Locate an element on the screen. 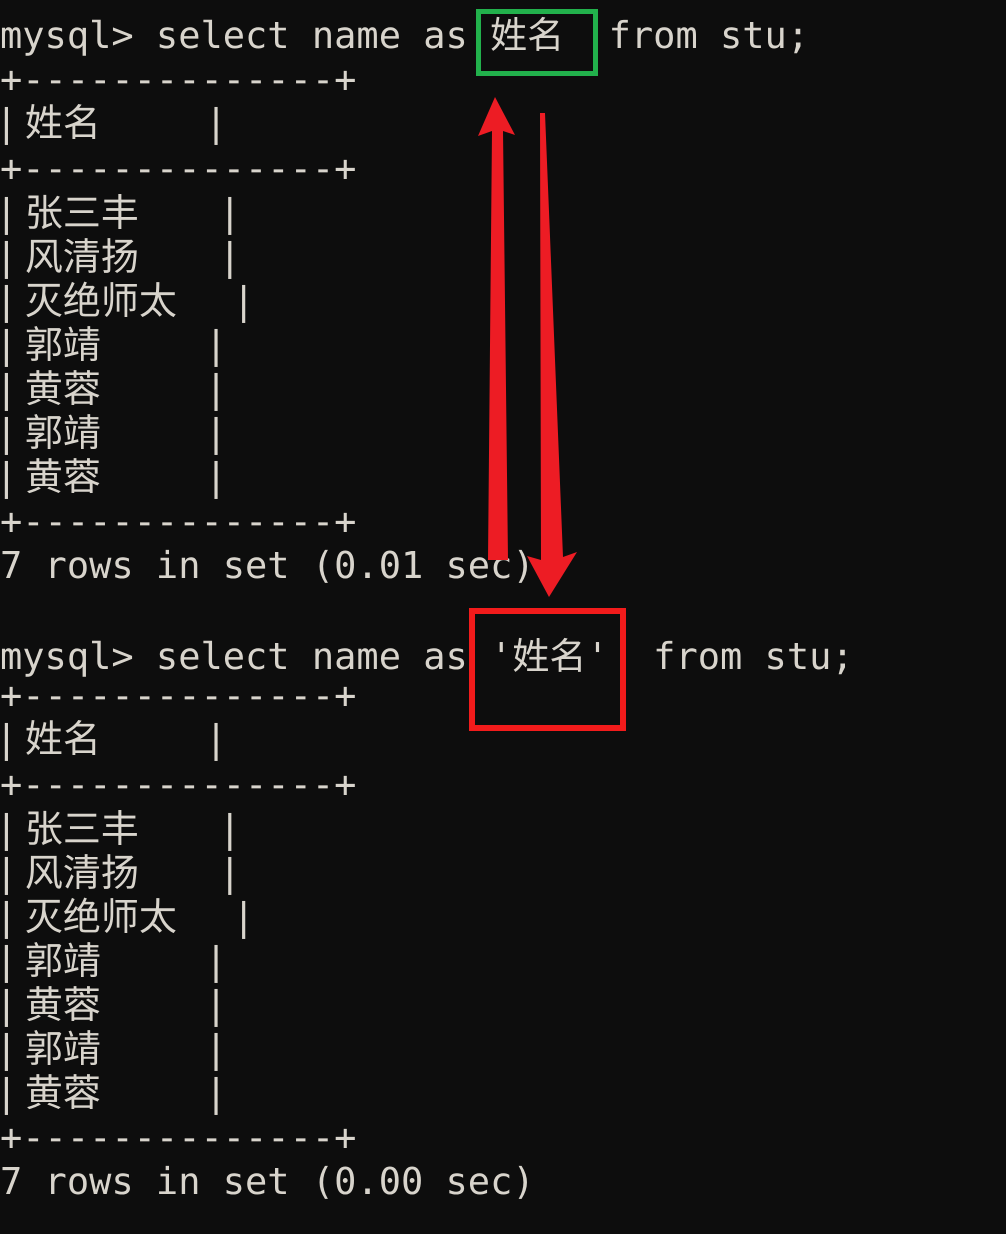 This screenshot has width=1006, height=1234. arrow-up-icon is located at coordinates (496, 328).